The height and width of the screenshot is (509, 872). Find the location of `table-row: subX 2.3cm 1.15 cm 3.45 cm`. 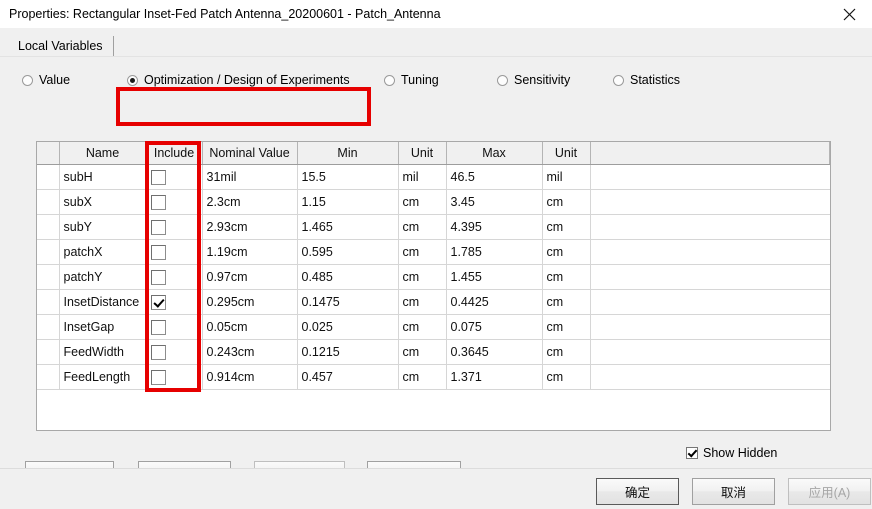

table-row: subX 2.3cm 1.15 cm 3.45 cm is located at coordinates (433, 202).